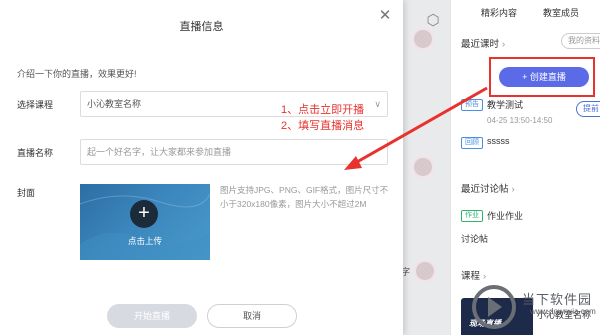 The image size is (600, 335). What do you see at coordinates (35, 153) in the screenshot?
I see `live-name-label: 直播名称` at bounding box center [35, 153].